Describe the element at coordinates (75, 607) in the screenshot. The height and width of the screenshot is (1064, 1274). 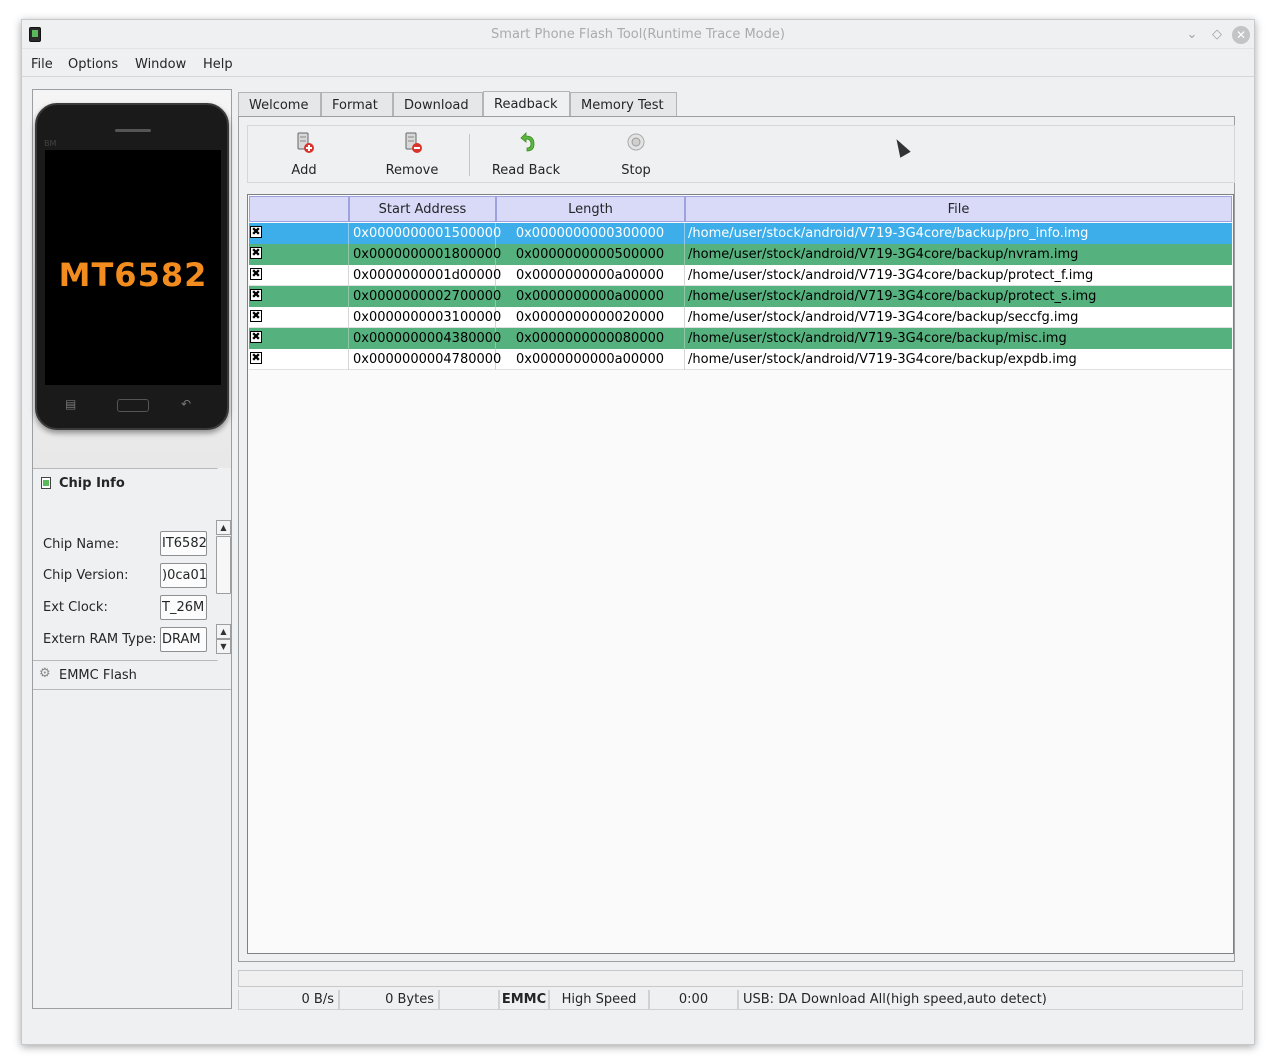
I see `ext-clock-label: Ext Clock:` at that location.